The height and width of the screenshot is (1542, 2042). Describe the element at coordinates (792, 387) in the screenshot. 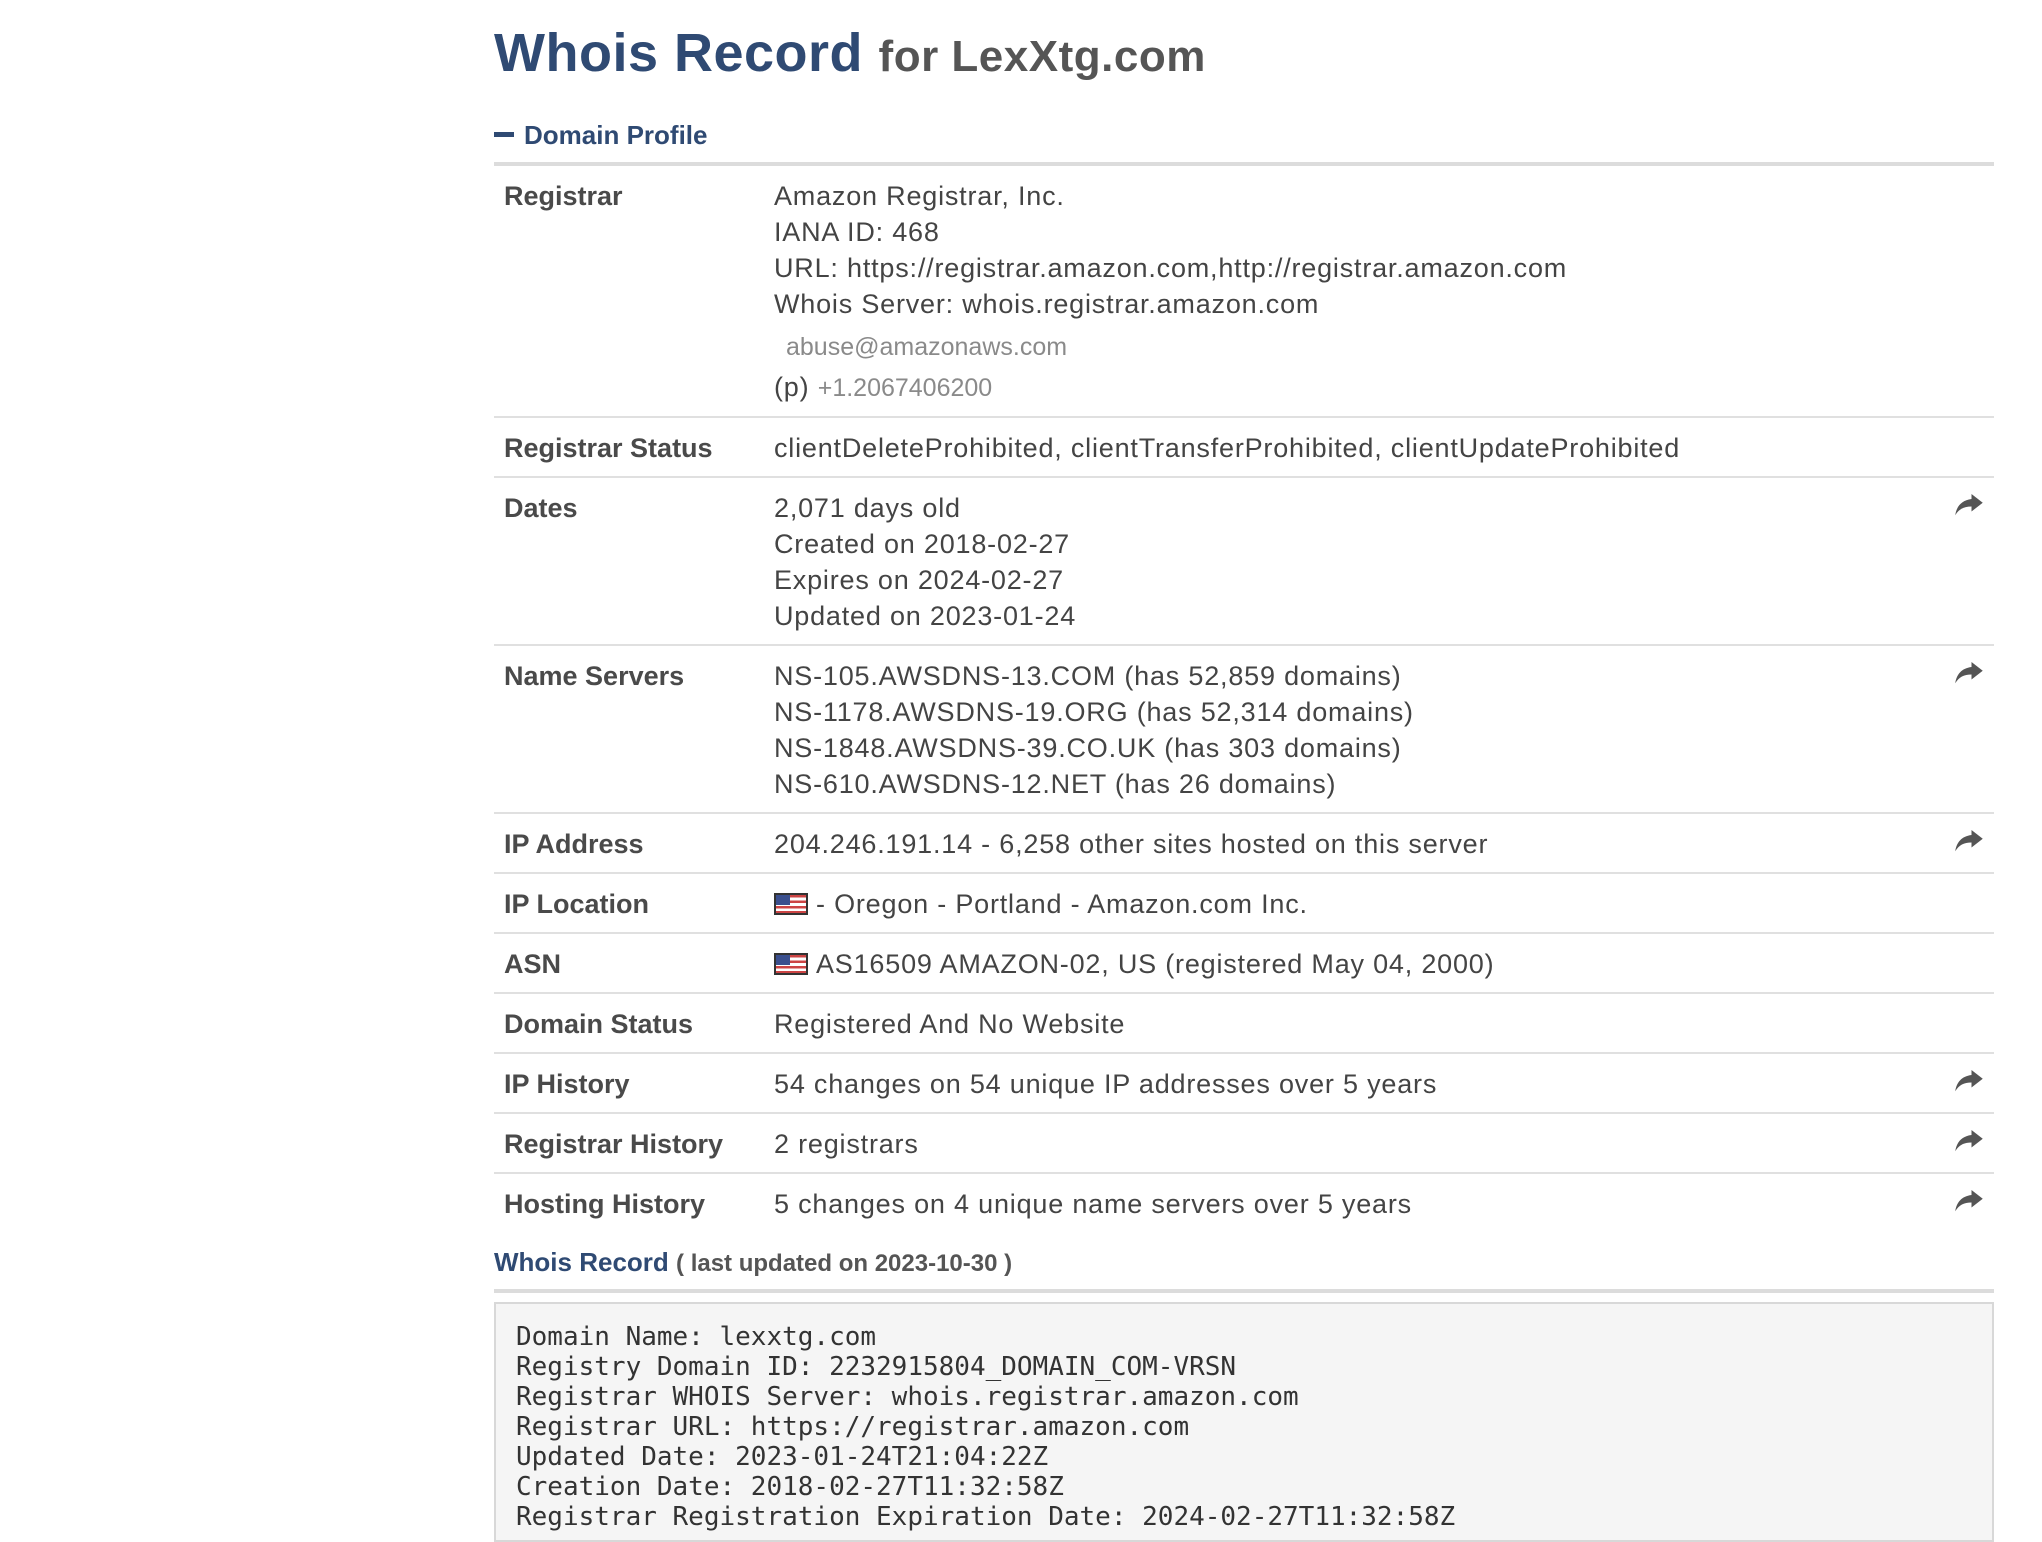

I see `phone-prefix: (p)` at that location.